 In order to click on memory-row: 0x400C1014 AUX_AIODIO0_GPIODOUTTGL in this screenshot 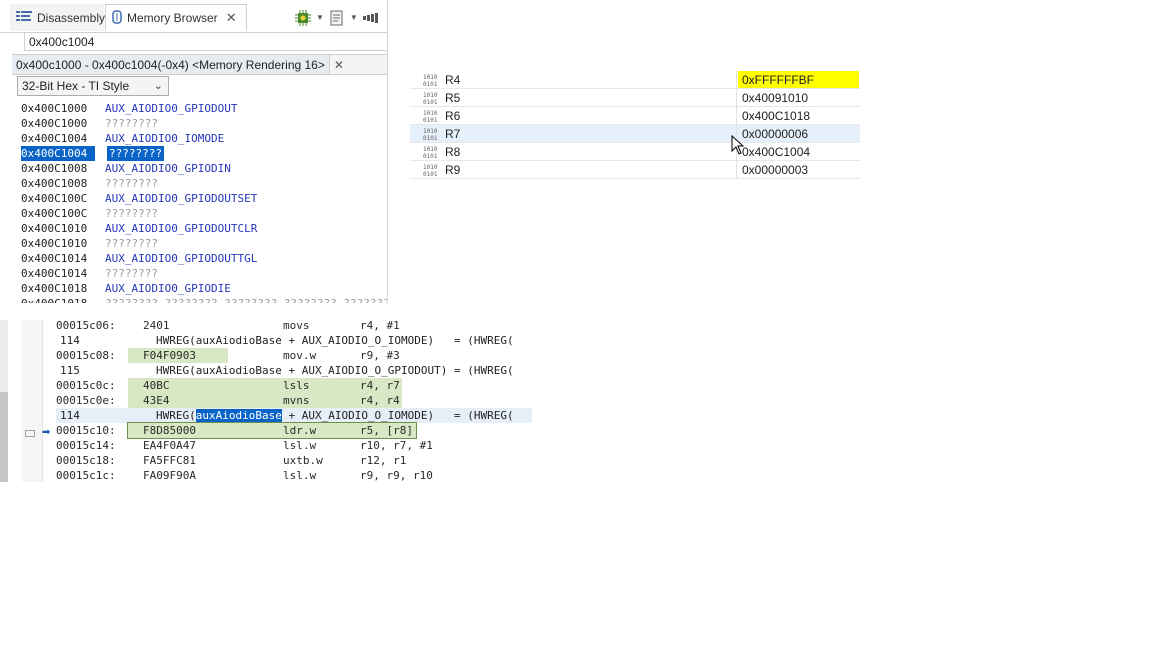, I will do `click(204, 258)`.